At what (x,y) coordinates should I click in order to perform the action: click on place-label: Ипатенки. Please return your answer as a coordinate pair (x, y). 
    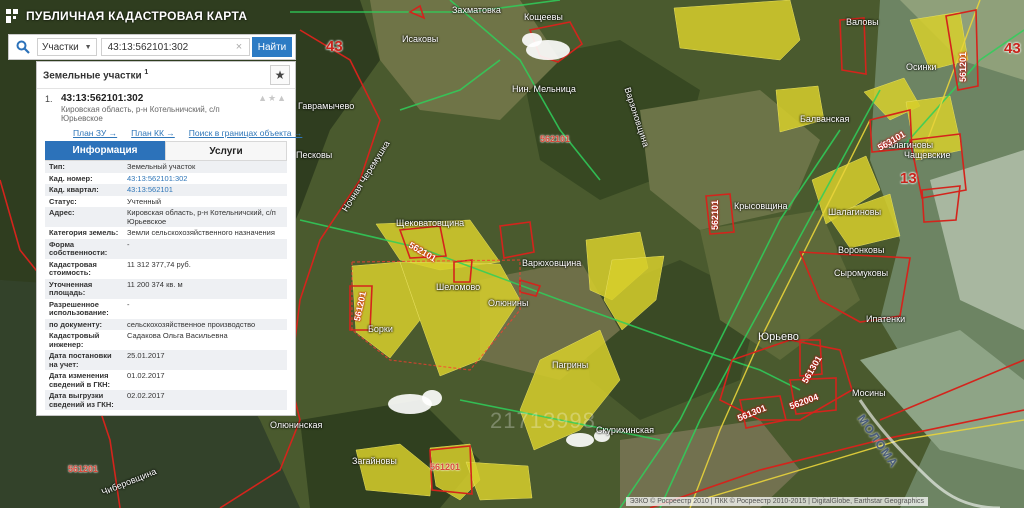
    Looking at the image, I should click on (886, 319).